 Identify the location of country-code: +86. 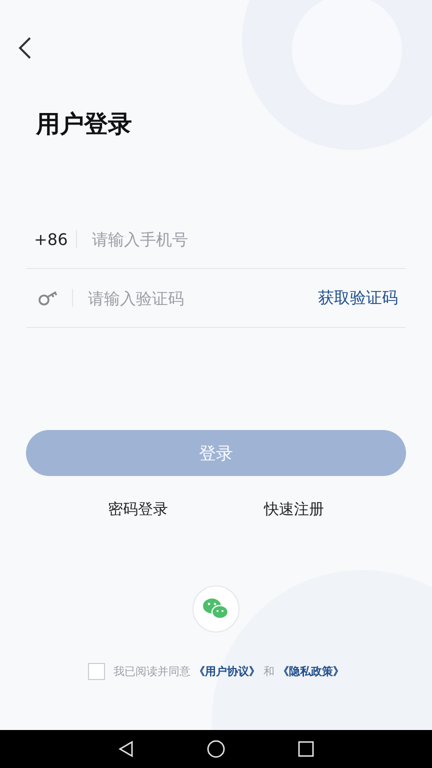
(51, 239).